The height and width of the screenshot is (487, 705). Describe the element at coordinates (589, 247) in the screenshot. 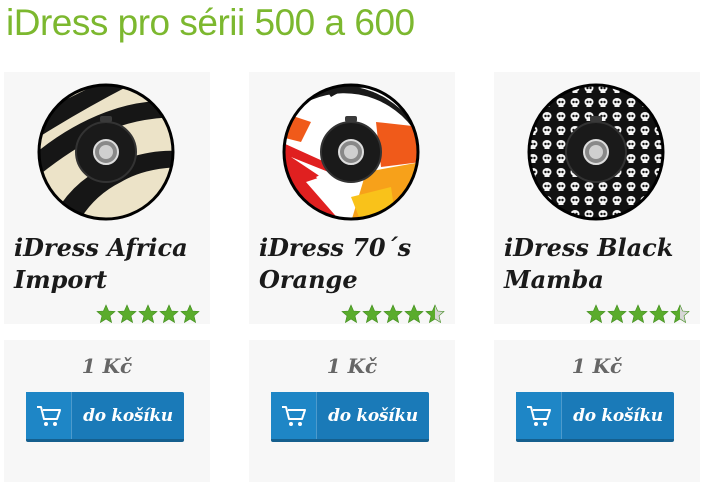

I see `product-name-line1: iDress Black` at that location.